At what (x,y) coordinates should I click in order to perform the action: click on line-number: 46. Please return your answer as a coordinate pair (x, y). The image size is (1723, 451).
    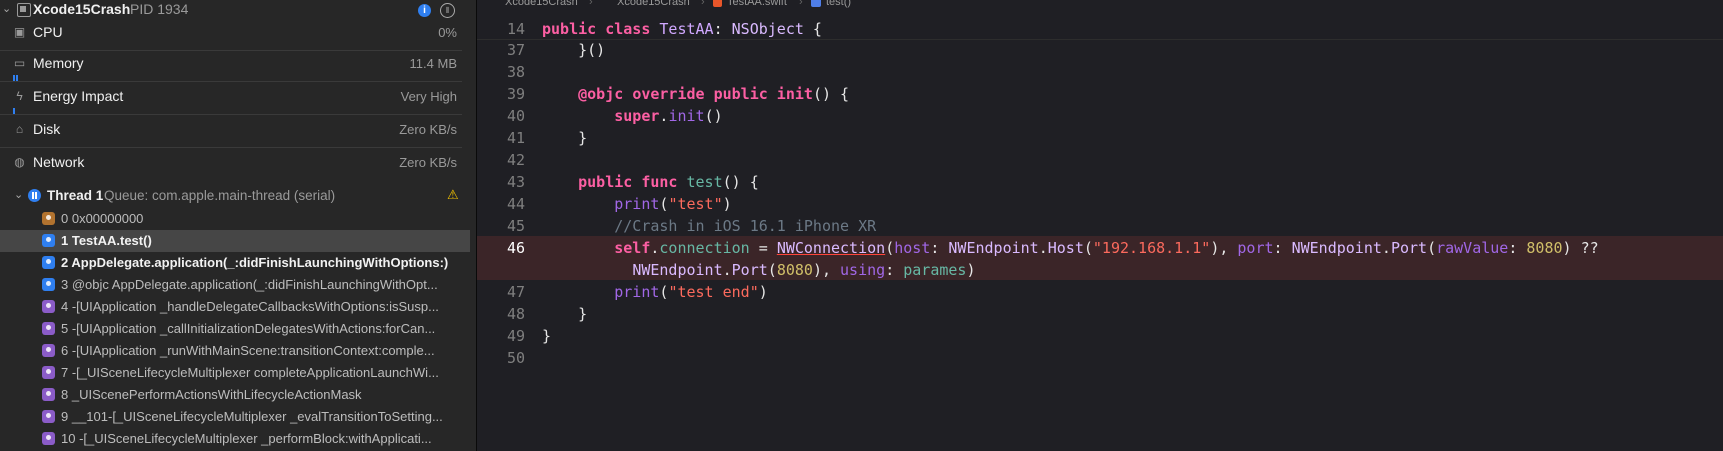
    Looking at the image, I should click on (515, 248).